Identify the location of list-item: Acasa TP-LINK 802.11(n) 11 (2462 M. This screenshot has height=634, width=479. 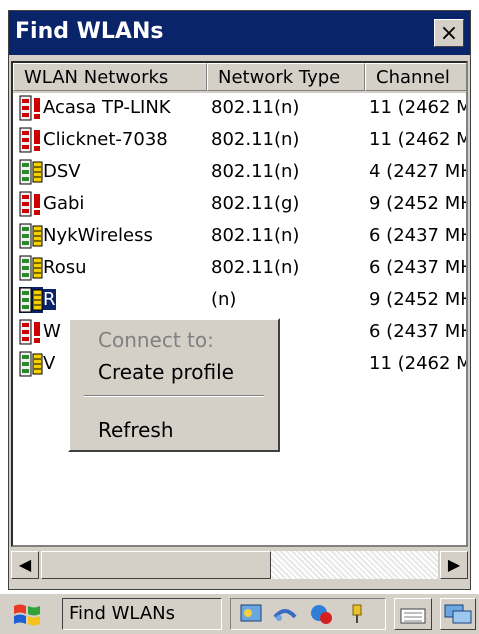
(240, 109).